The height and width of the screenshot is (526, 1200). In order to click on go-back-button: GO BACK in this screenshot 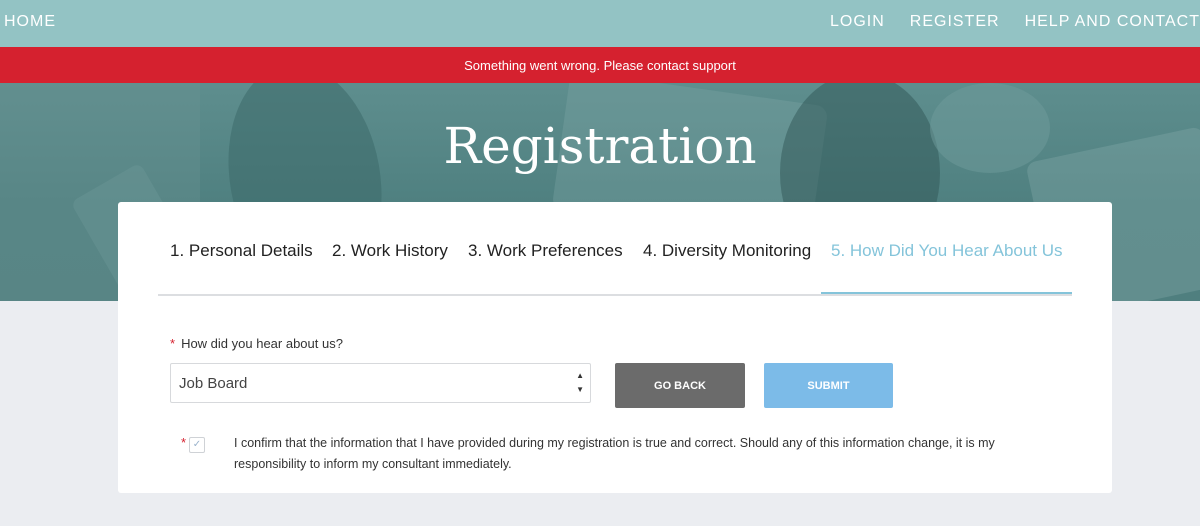, I will do `click(680, 385)`.